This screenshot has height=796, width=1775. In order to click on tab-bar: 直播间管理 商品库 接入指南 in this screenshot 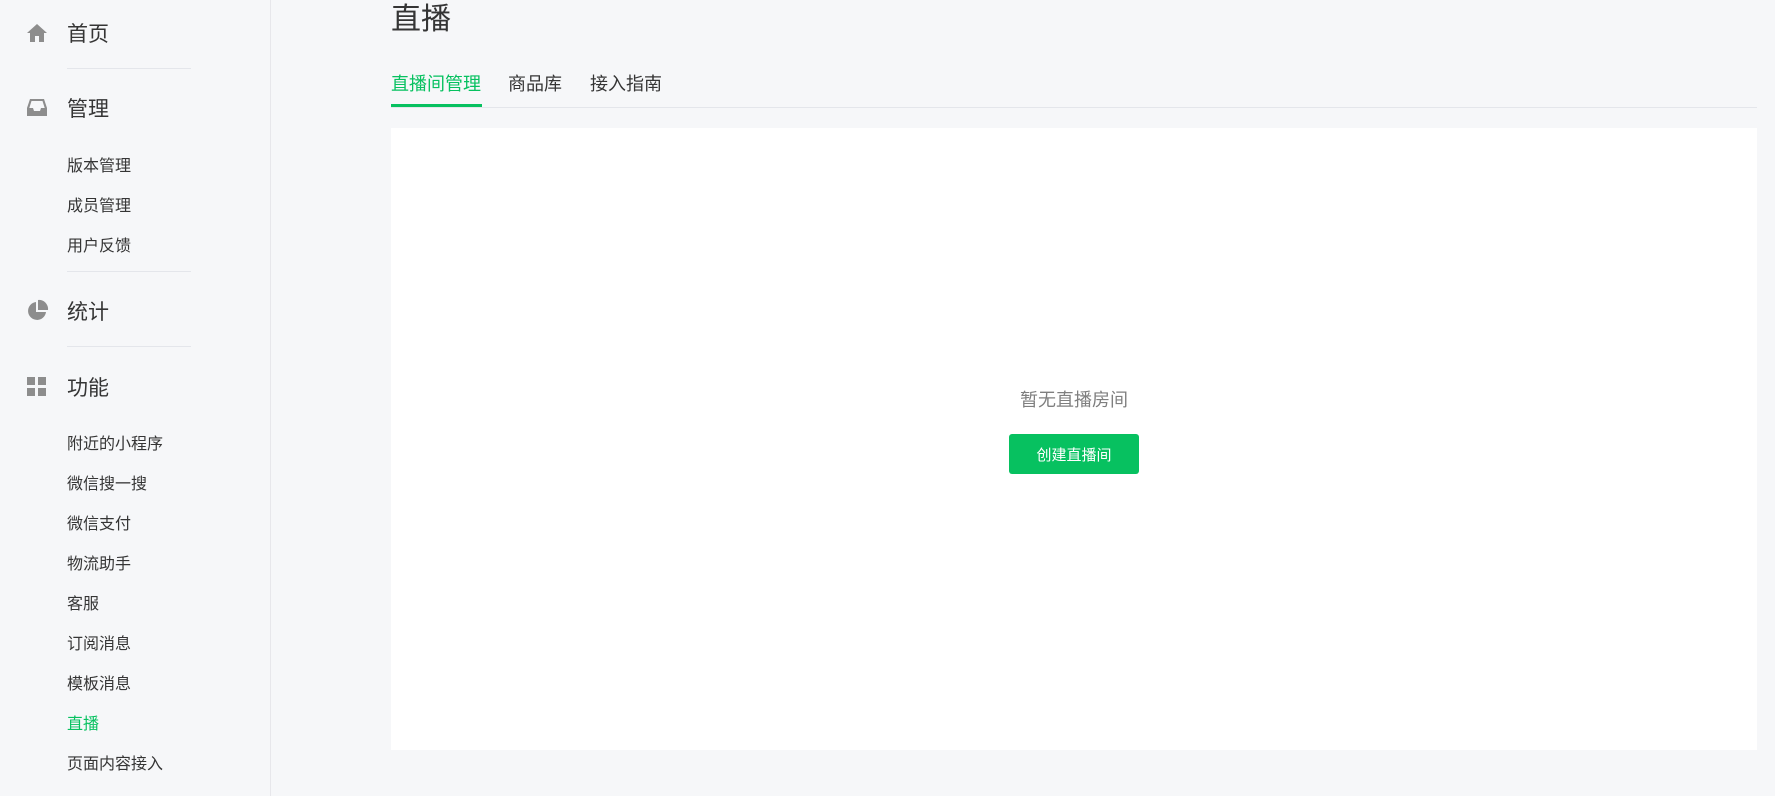, I will do `click(1074, 86)`.